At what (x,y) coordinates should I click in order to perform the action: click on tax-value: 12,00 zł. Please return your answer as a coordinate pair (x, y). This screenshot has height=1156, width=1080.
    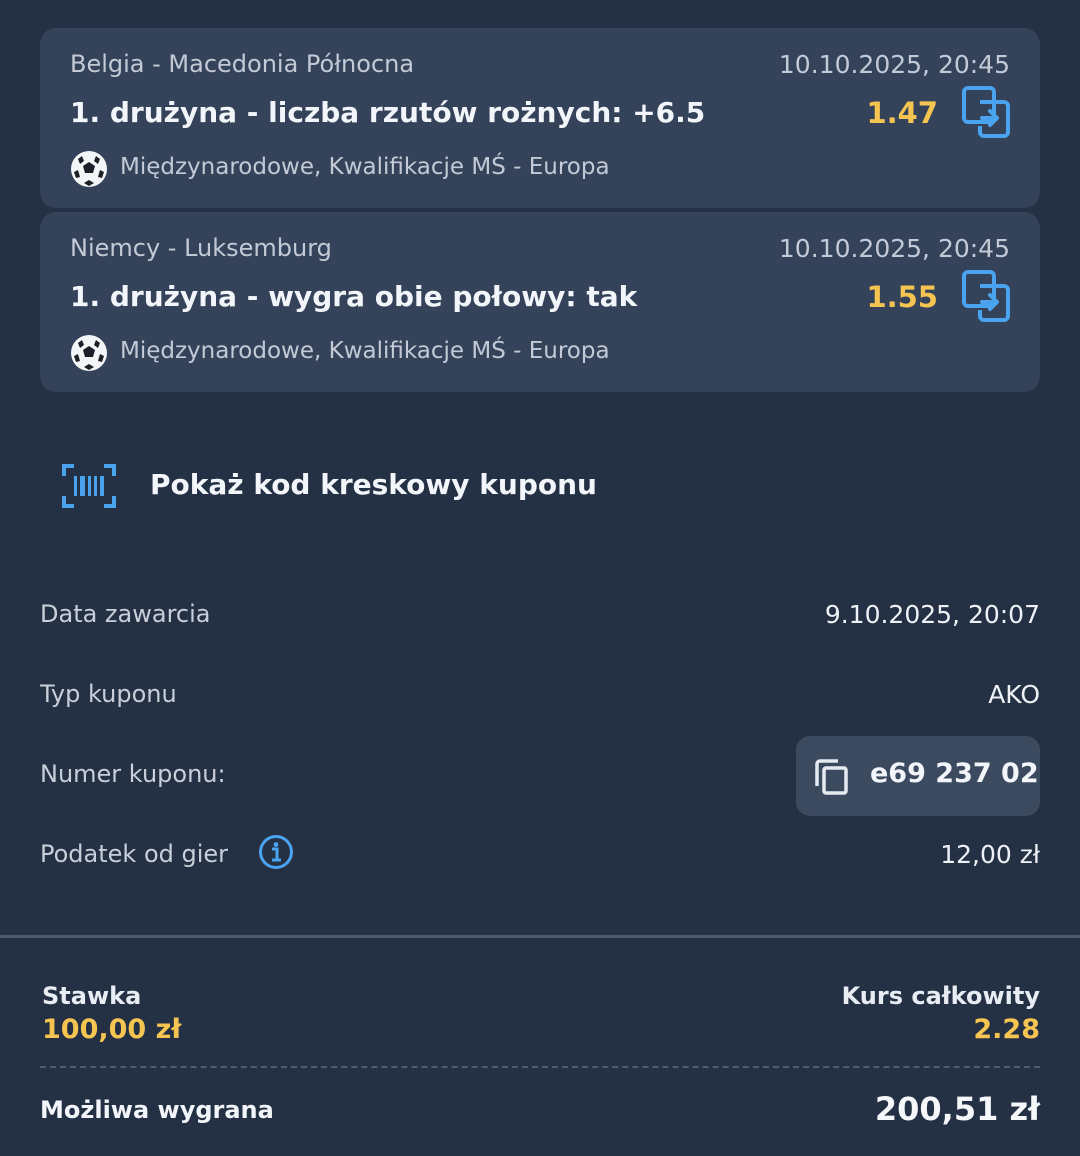
    Looking at the image, I should click on (990, 854).